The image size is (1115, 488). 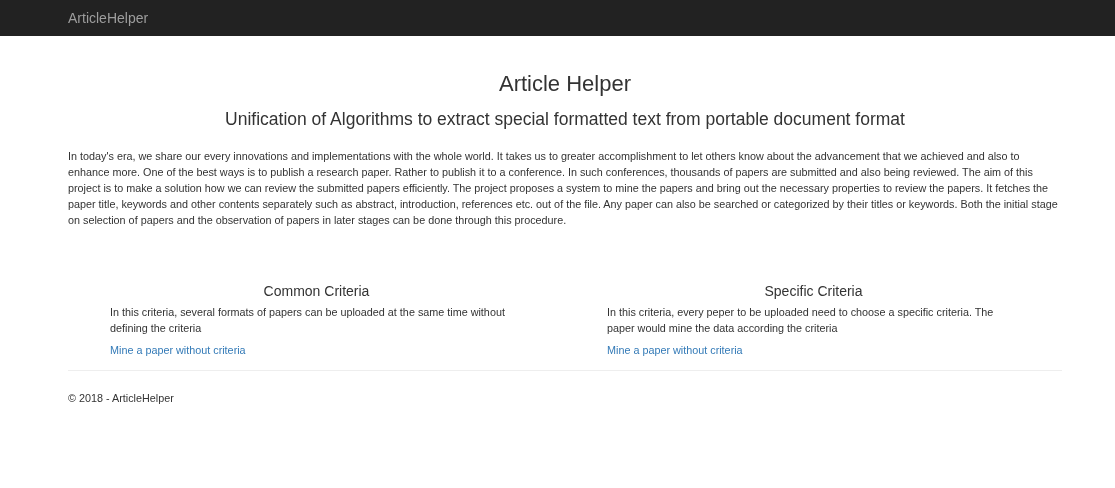 I want to click on page-subtitle: Unification of Algorithms to extract special formatted text from portable document format, so click(x=565, y=119).